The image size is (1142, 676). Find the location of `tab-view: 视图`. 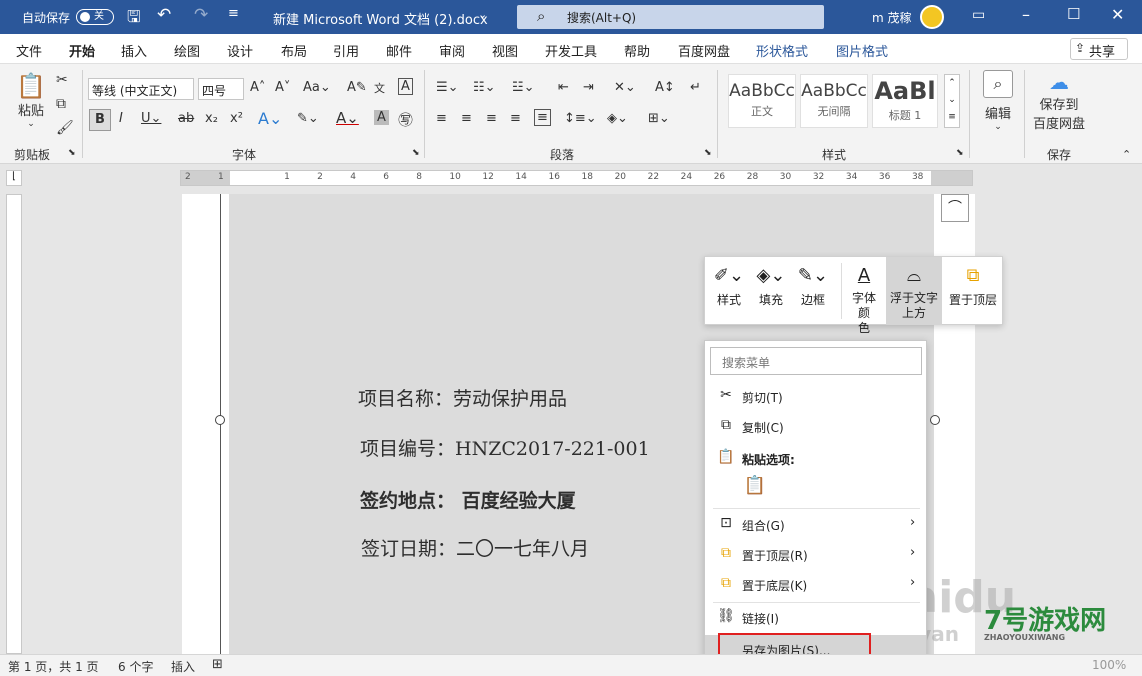

tab-view: 视图 is located at coordinates (505, 50).